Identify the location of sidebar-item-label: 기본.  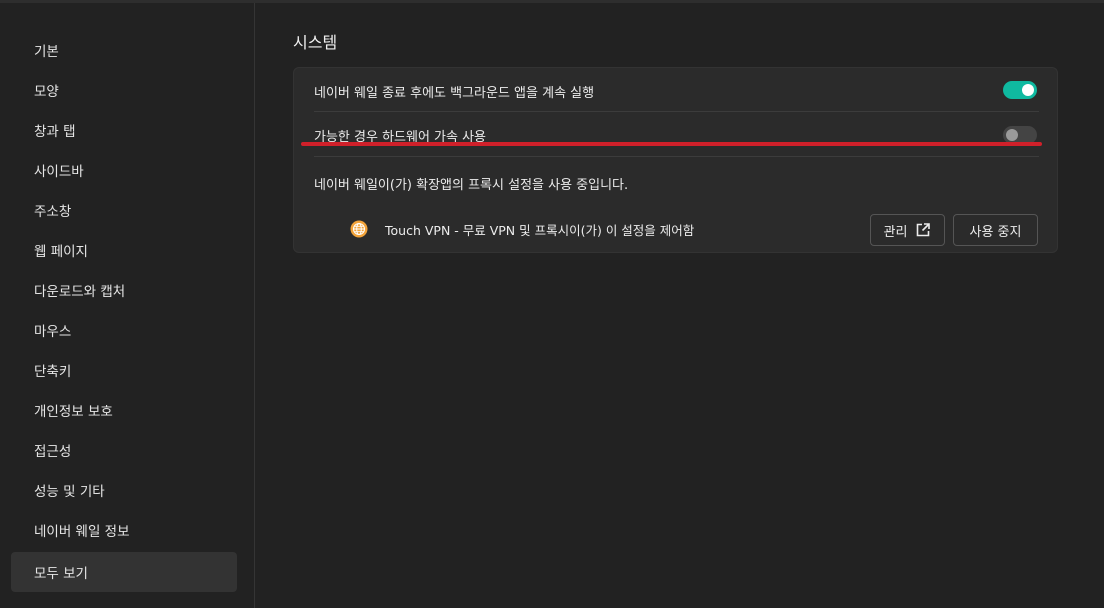
(46, 52).